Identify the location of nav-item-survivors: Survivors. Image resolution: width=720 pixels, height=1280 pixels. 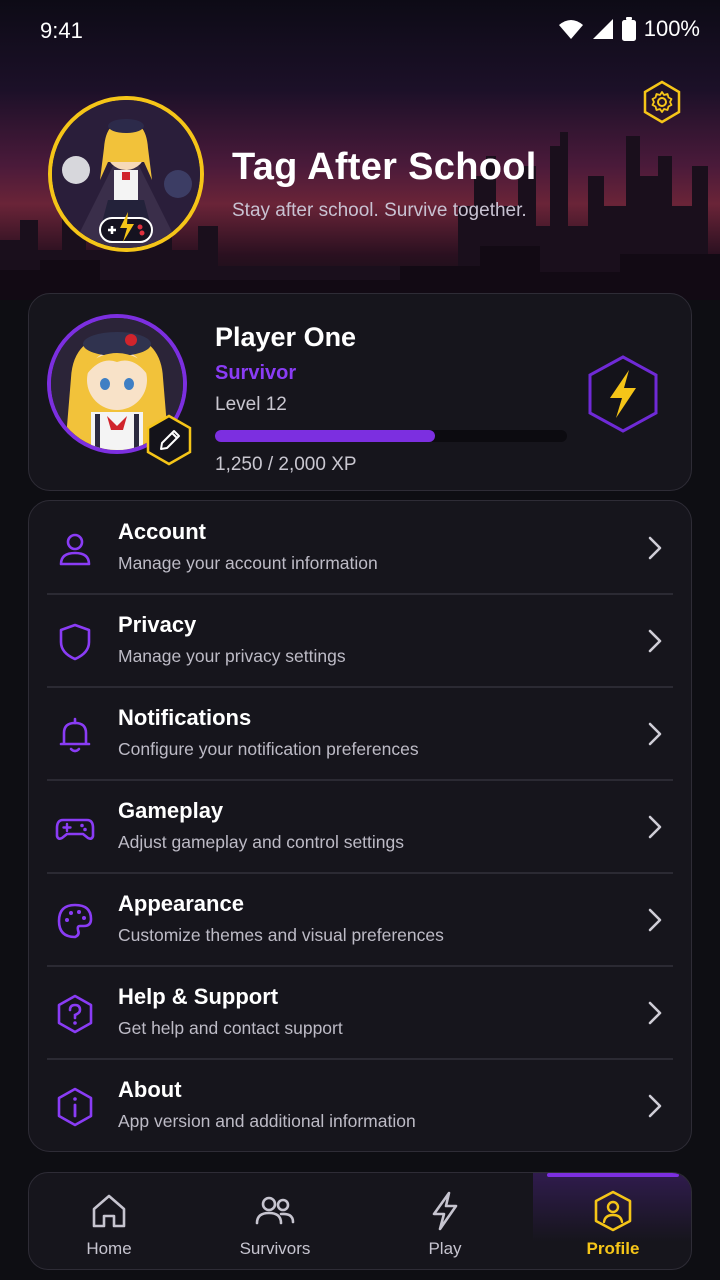
(275, 1221).